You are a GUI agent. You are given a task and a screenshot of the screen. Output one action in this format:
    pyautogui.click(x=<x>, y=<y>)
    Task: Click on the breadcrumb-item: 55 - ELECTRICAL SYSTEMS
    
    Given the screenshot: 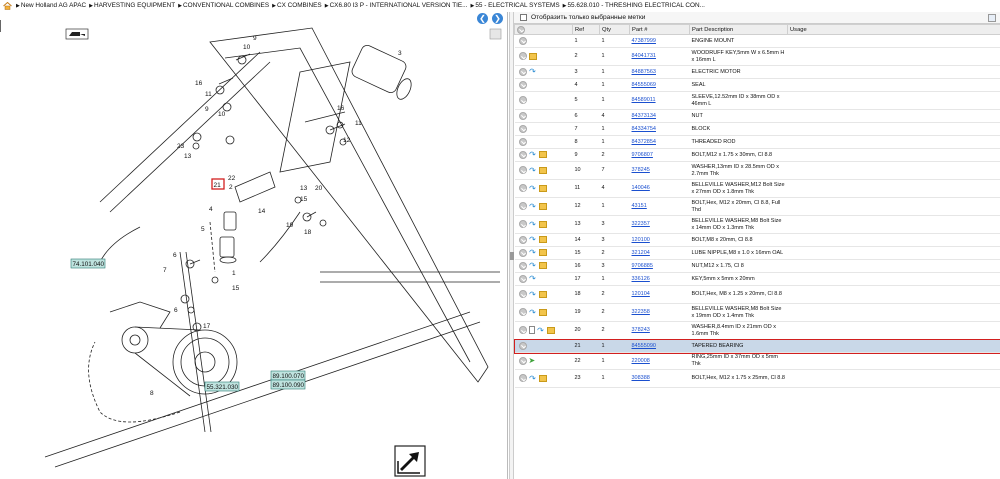 What is the action you would take?
    pyautogui.click(x=517, y=5)
    